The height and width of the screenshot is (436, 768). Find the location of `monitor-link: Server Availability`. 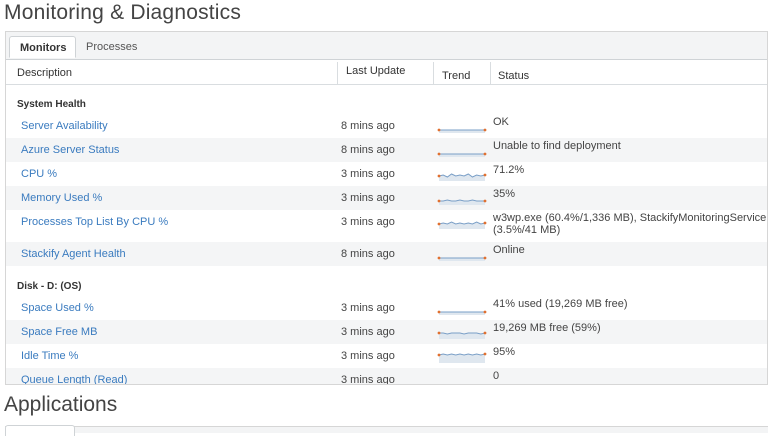

monitor-link: Server Availability is located at coordinates (64, 126).